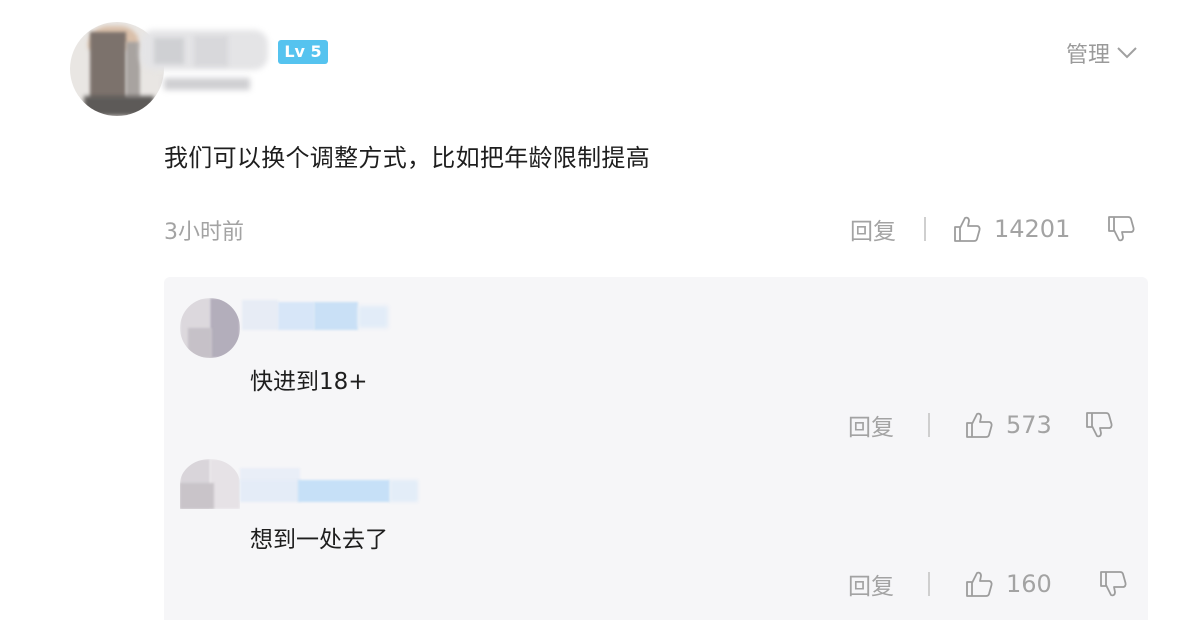 The height and width of the screenshot is (620, 1194). I want to click on manage-label: 管理, so click(1088, 55).